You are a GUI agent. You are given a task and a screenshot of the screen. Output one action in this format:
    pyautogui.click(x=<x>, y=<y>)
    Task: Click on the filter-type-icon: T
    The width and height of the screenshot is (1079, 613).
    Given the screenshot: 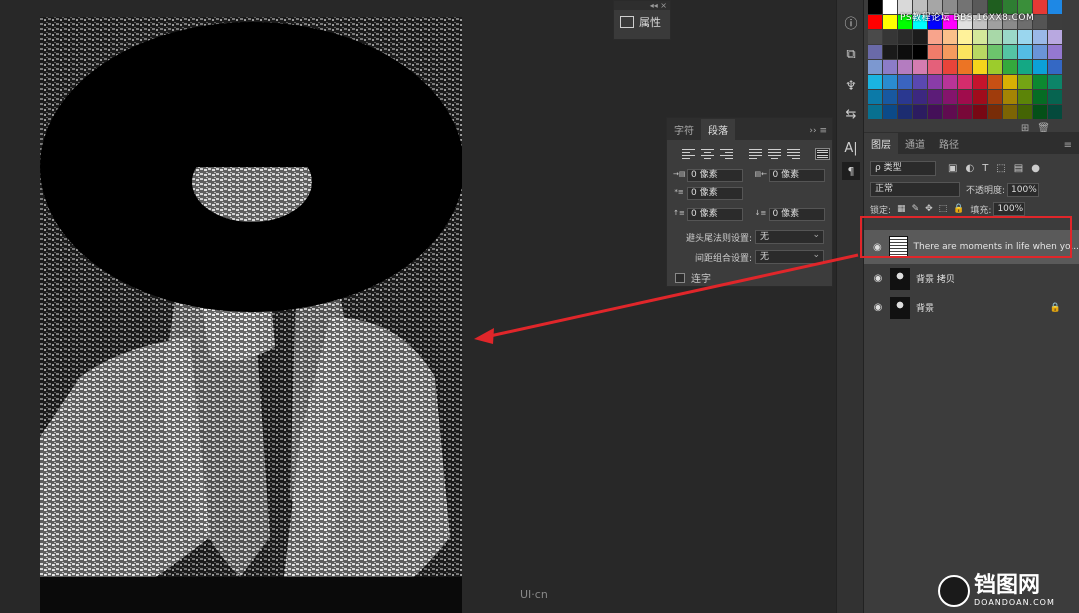 What is the action you would take?
    pyautogui.click(x=985, y=168)
    